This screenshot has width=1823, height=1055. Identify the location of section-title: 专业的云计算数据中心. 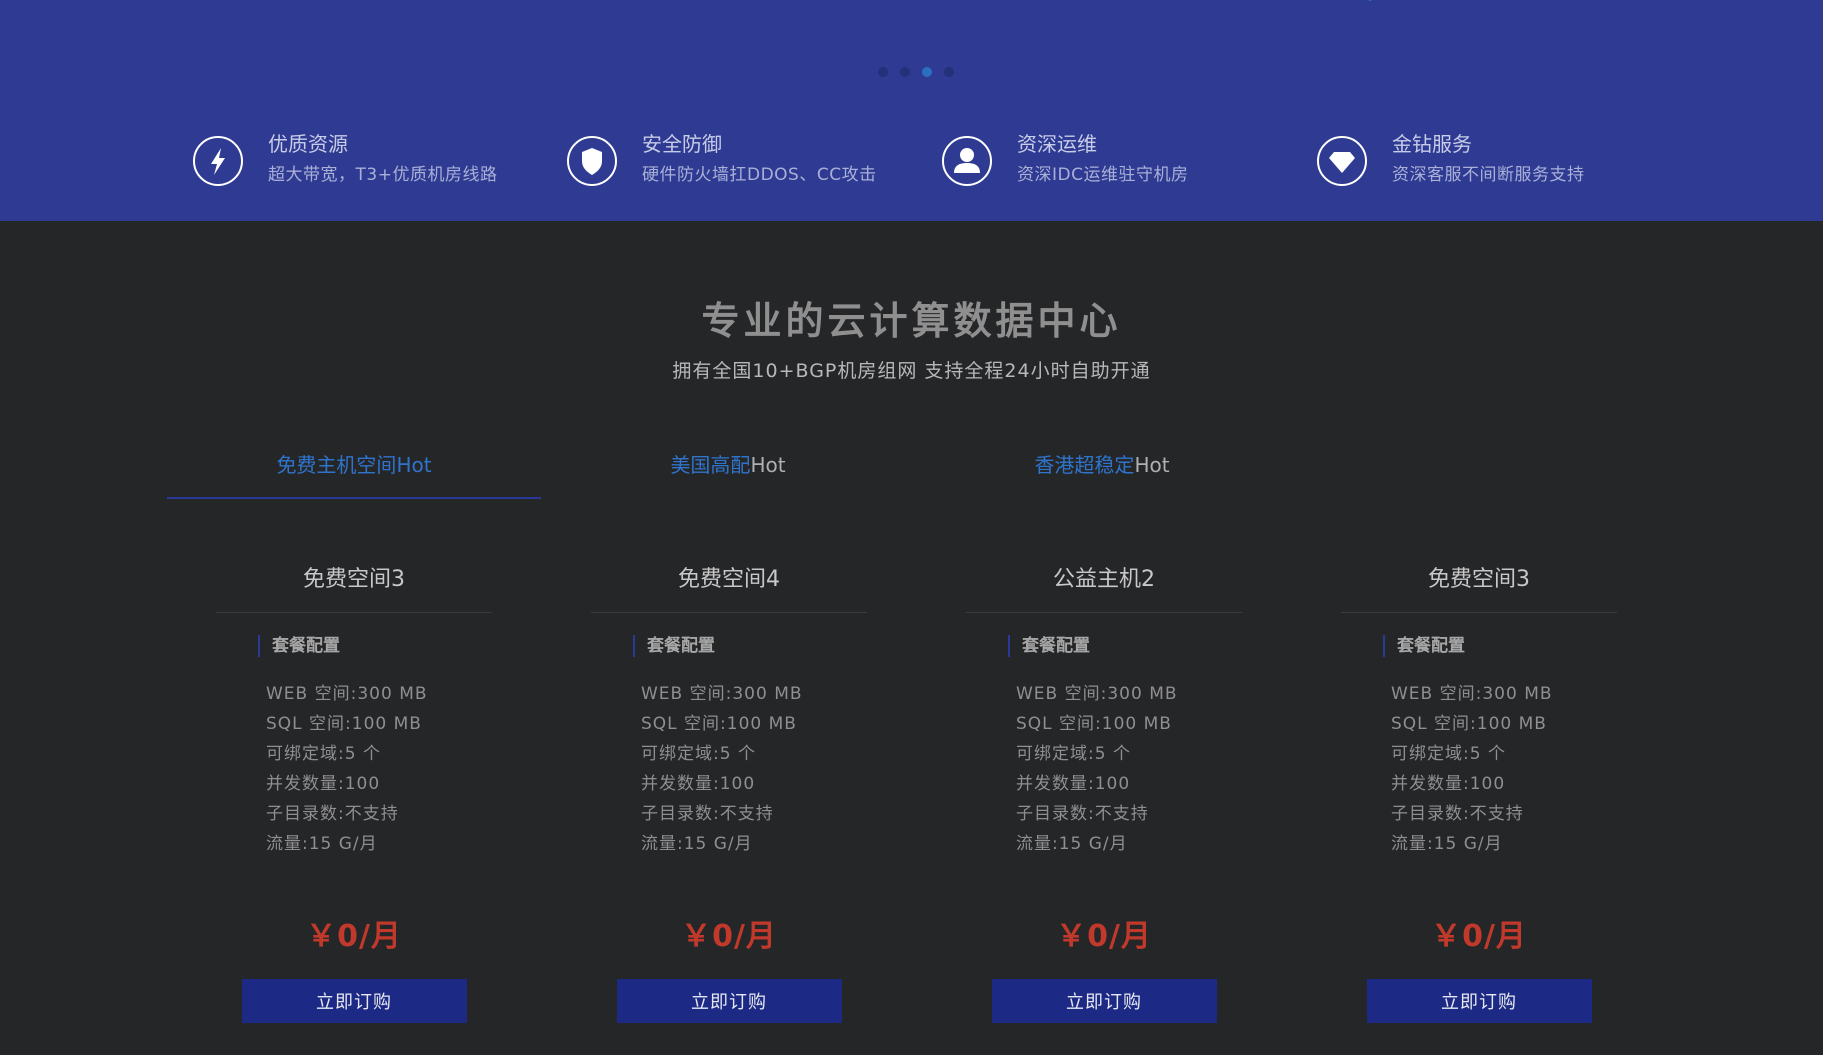
(911, 321).